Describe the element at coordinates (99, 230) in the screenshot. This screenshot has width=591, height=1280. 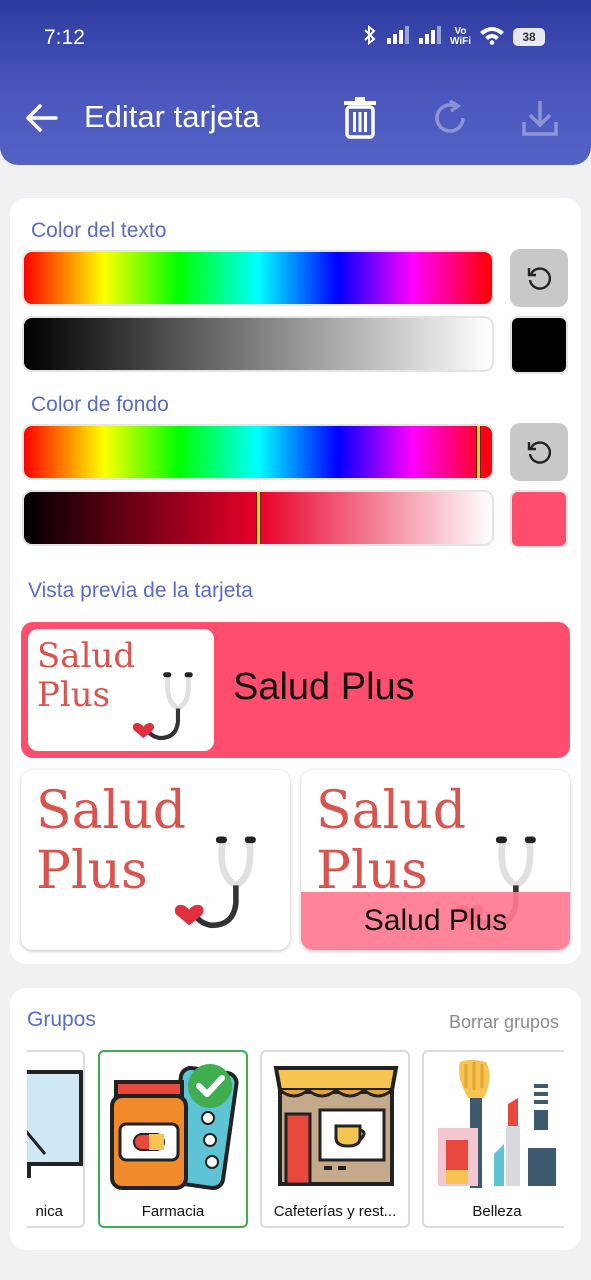
I see `text-color-label: Color del texto` at that location.